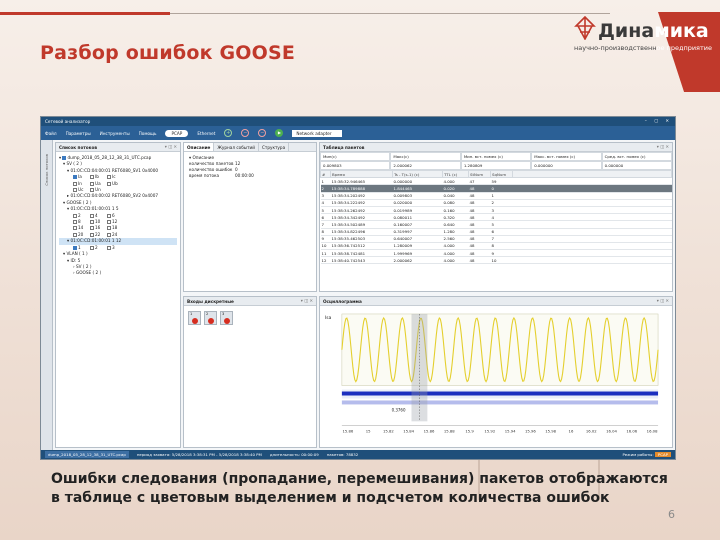  What do you see at coordinates (496, 246) in the screenshot?
I see `table-row: 10 15:38:36.742512 1.280009 4.000 48 8` at bounding box center [496, 246].